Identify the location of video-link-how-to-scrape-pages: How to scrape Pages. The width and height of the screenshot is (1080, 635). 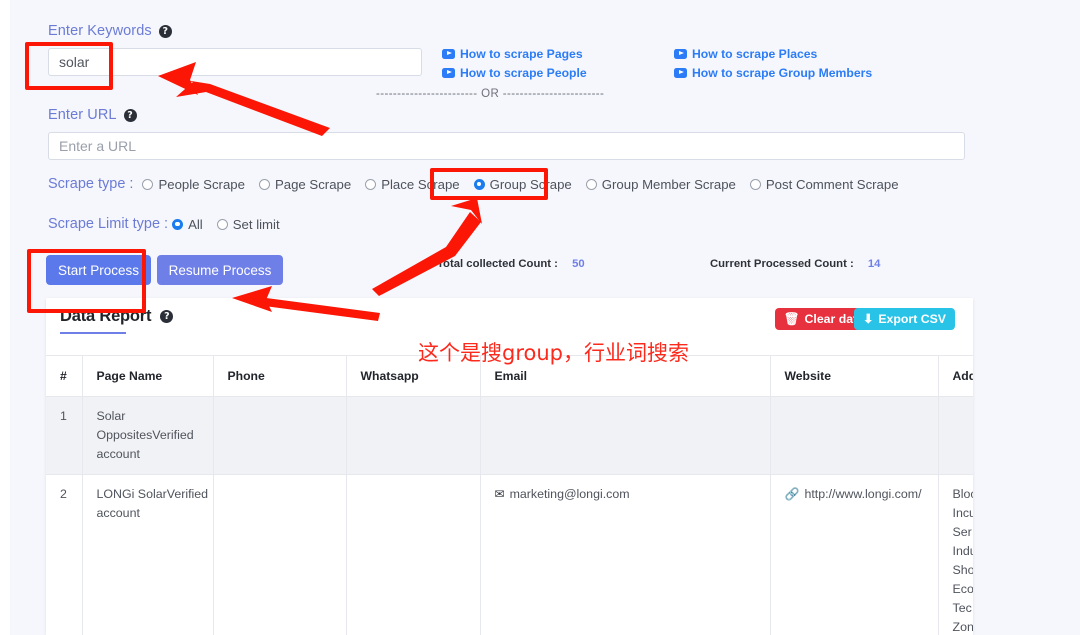
(512, 54).